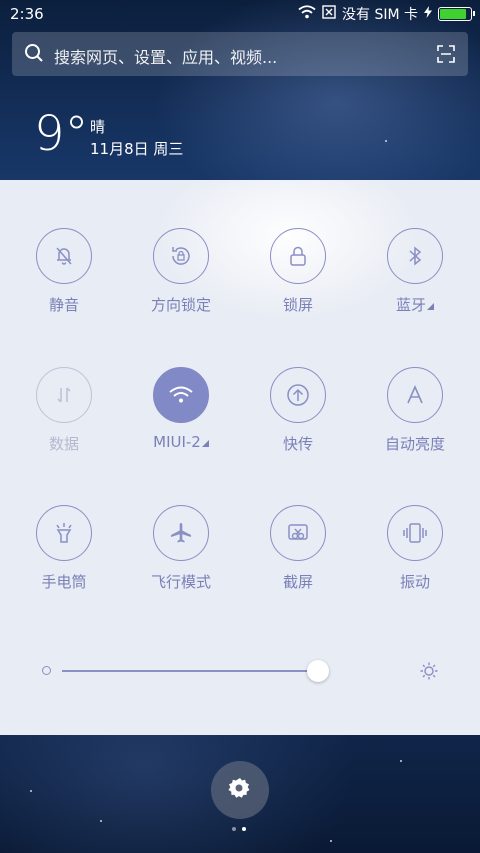  I want to click on toggle-wifi: MIUI-2, so click(181, 409).